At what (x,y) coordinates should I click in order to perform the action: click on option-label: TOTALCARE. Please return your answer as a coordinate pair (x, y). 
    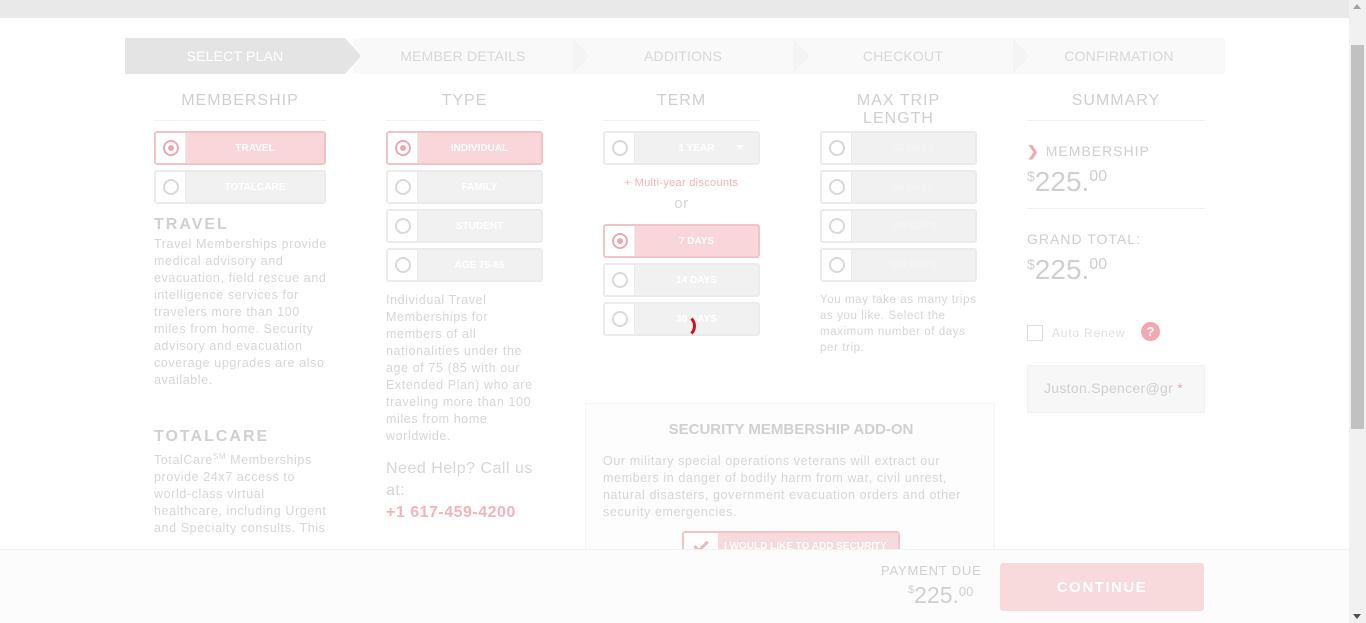
    Looking at the image, I should click on (255, 187).